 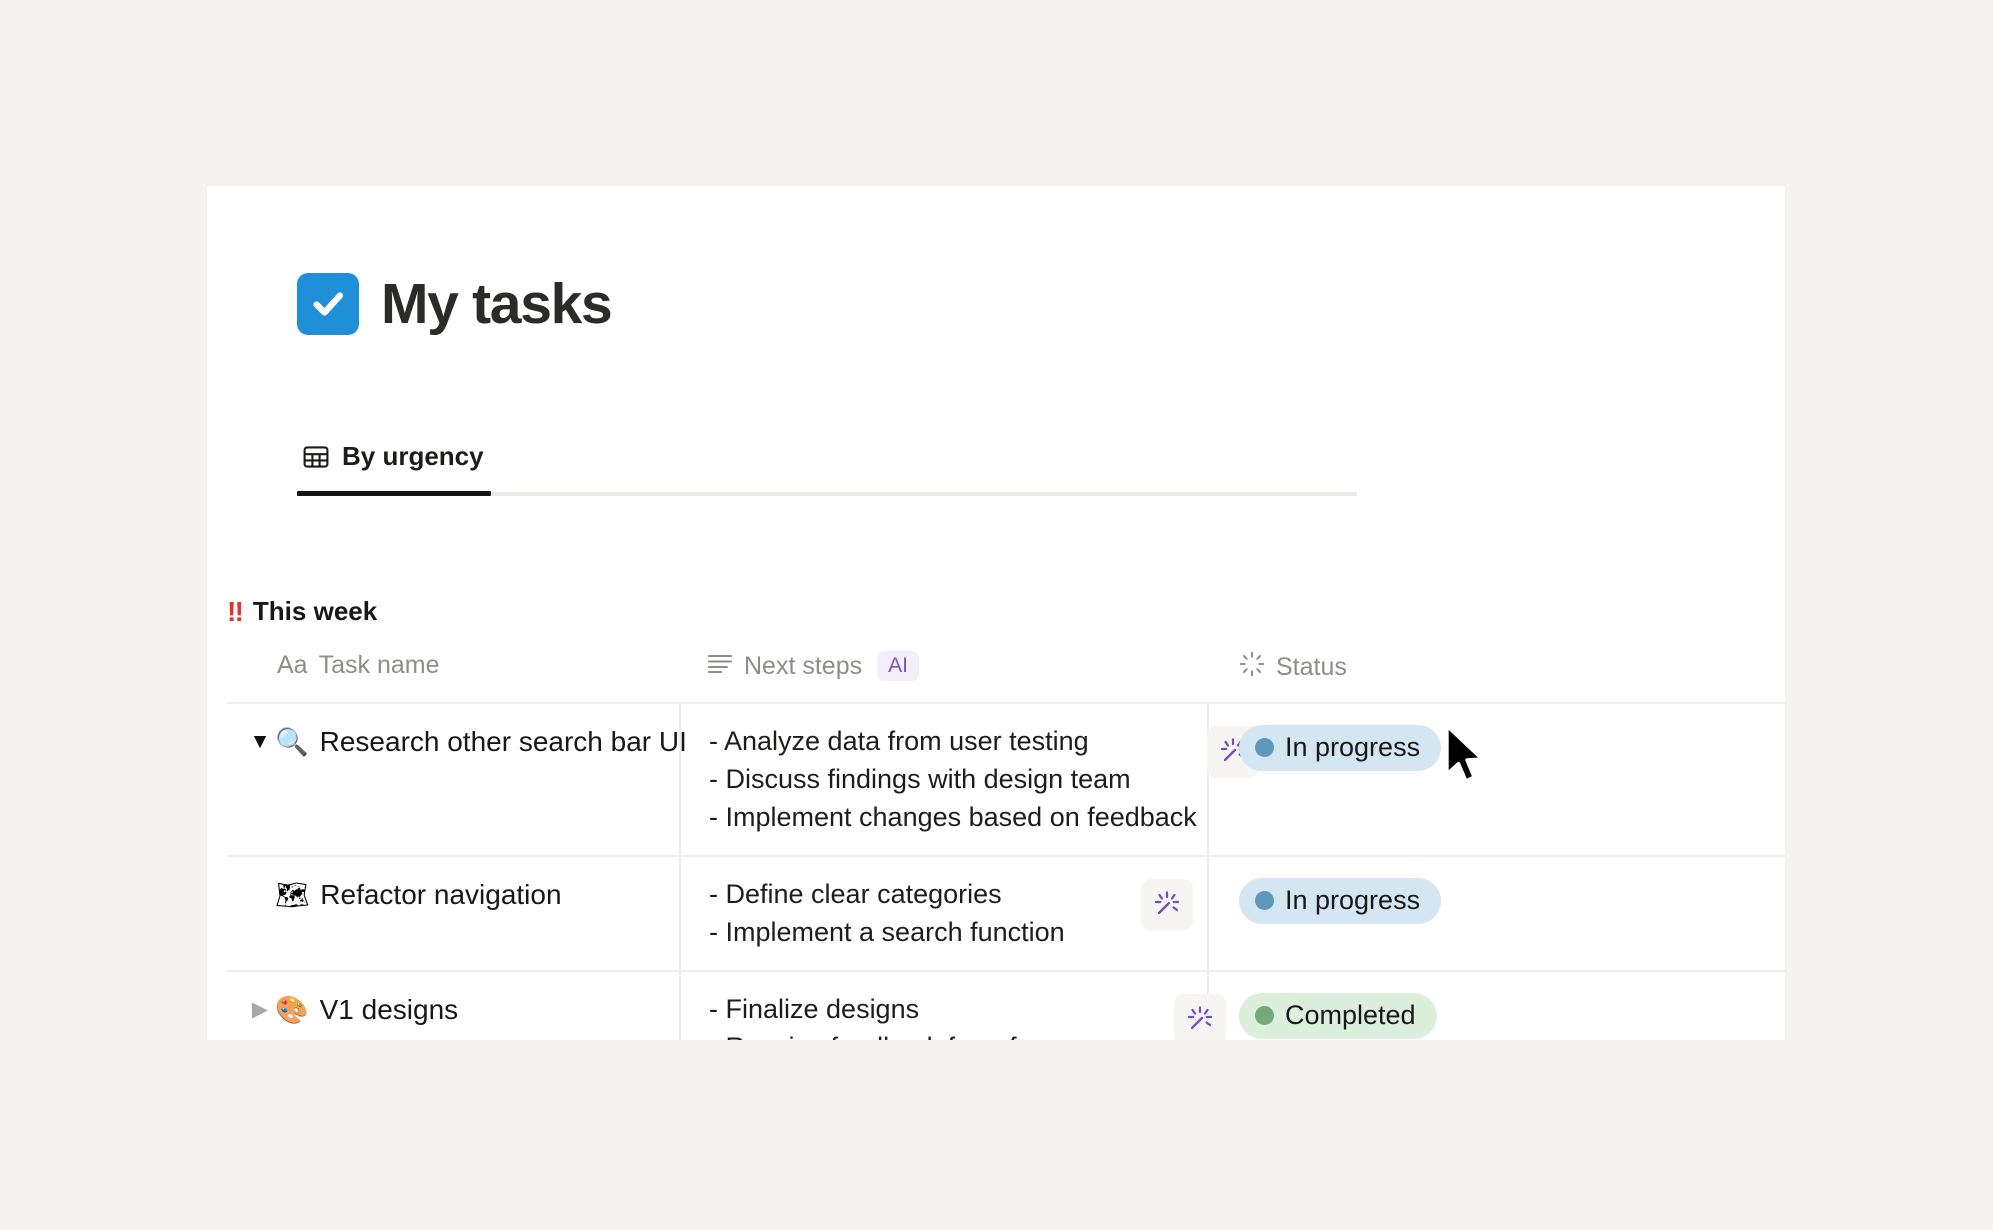 I want to click on expand-toggle-icon: ▼, so click(x=260, y=742).